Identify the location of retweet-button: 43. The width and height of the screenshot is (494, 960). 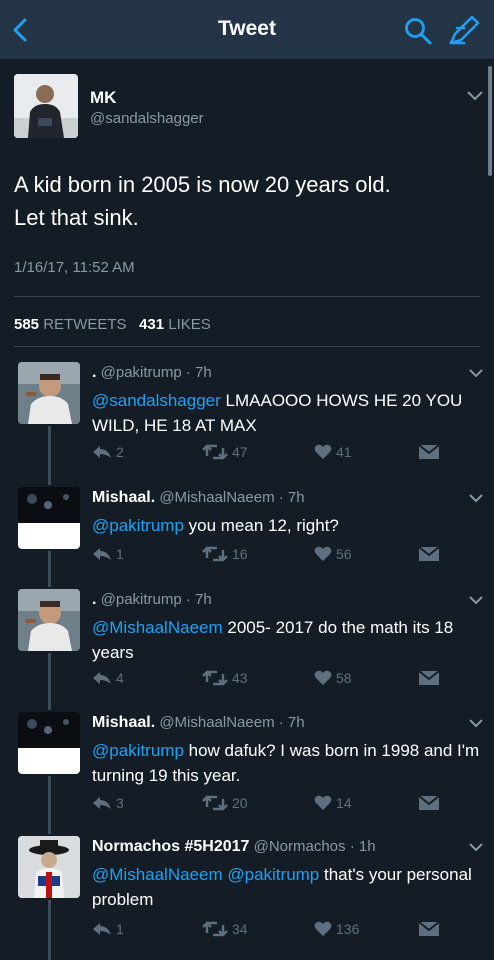
(225, 678).